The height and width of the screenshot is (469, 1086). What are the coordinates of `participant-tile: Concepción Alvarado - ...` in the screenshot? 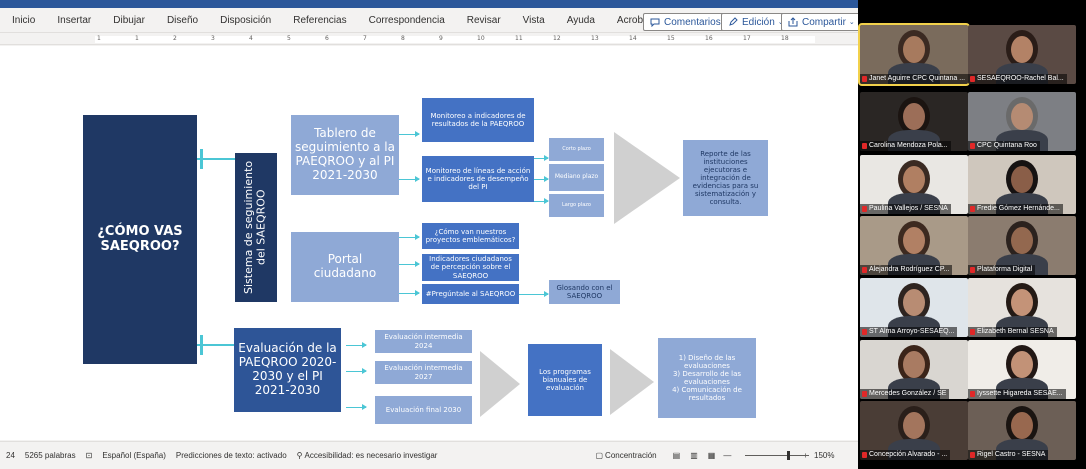 It's located at (914, 430).